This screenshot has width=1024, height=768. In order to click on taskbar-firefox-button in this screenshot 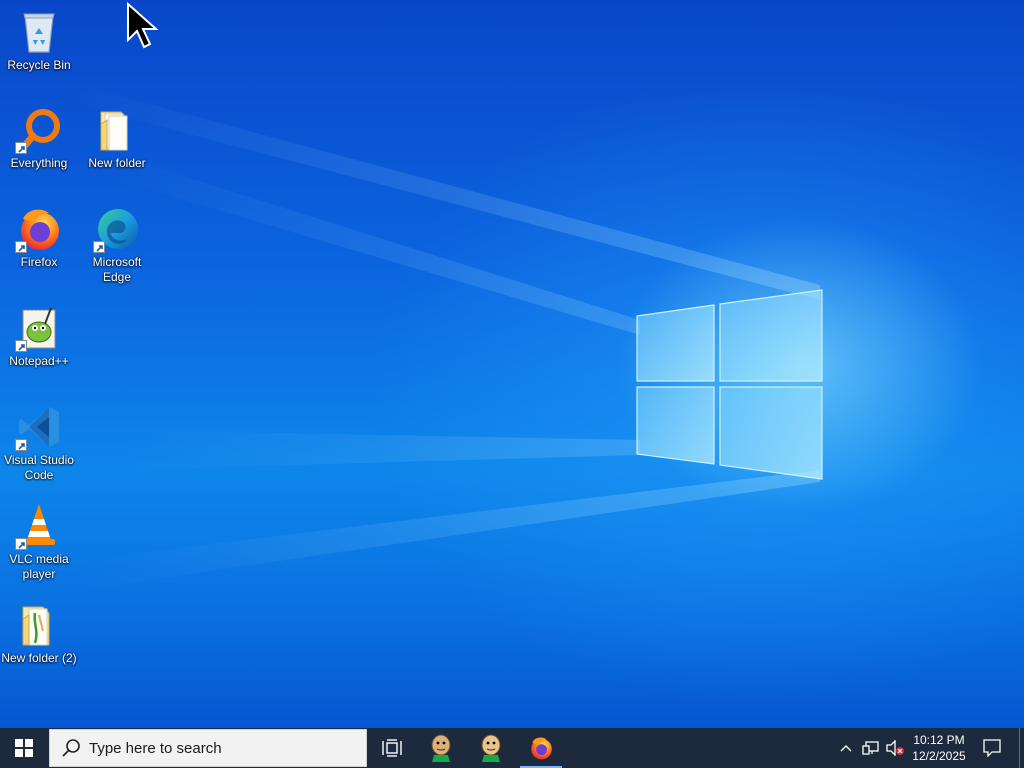, I will do `click(541, 748)`.